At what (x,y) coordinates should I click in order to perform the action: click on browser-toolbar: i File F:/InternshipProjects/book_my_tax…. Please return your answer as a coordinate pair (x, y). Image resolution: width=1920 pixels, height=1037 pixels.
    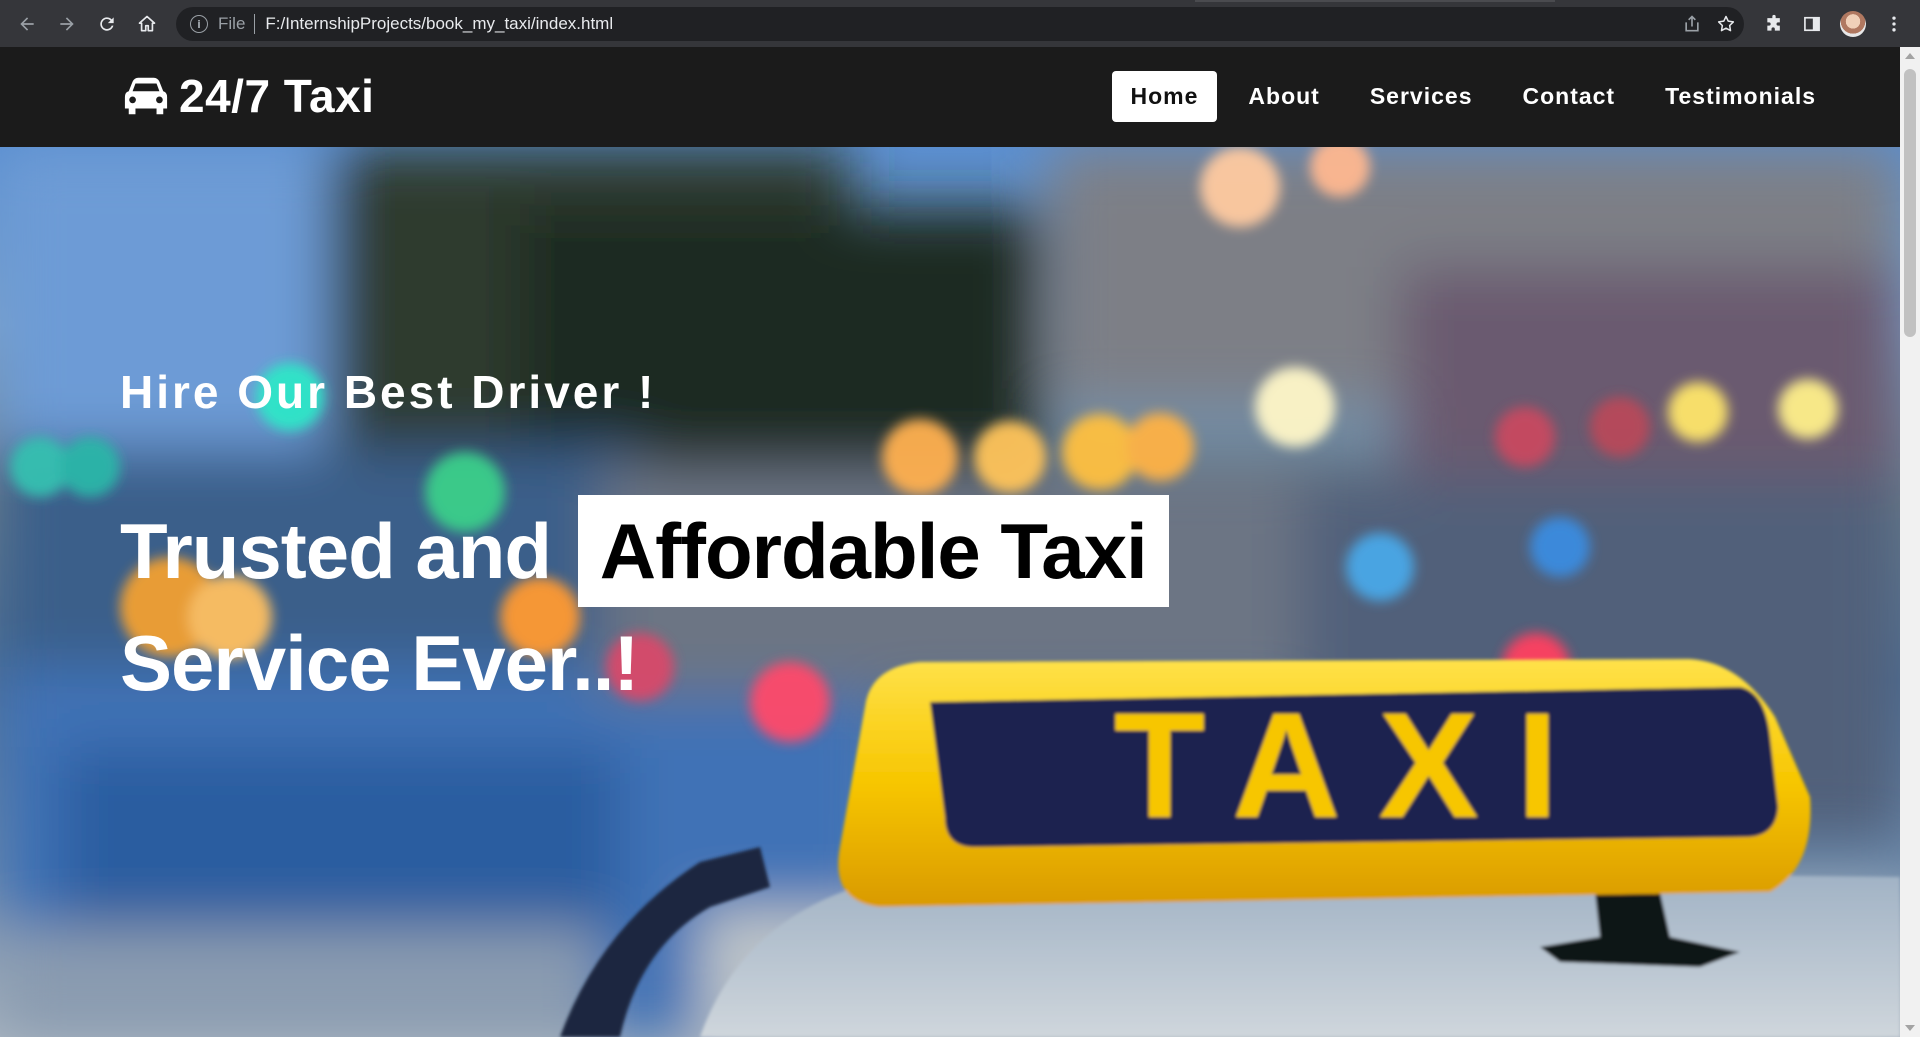
    Looking at the image, I should click on (960, 23).